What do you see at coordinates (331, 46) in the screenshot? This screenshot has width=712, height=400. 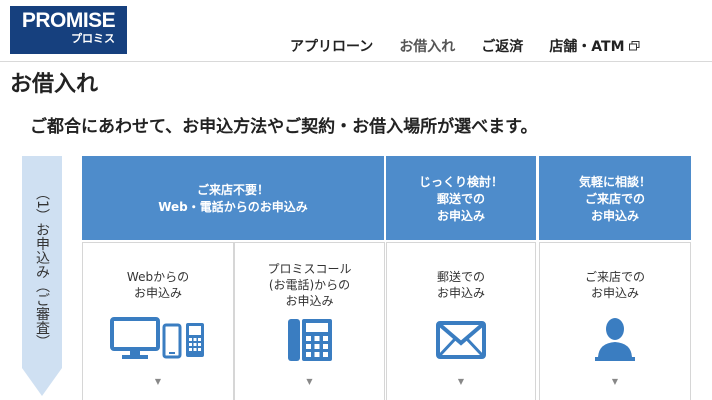 I see `nav-item-app-loan: アプリローン` at bounding box center [331, 46].